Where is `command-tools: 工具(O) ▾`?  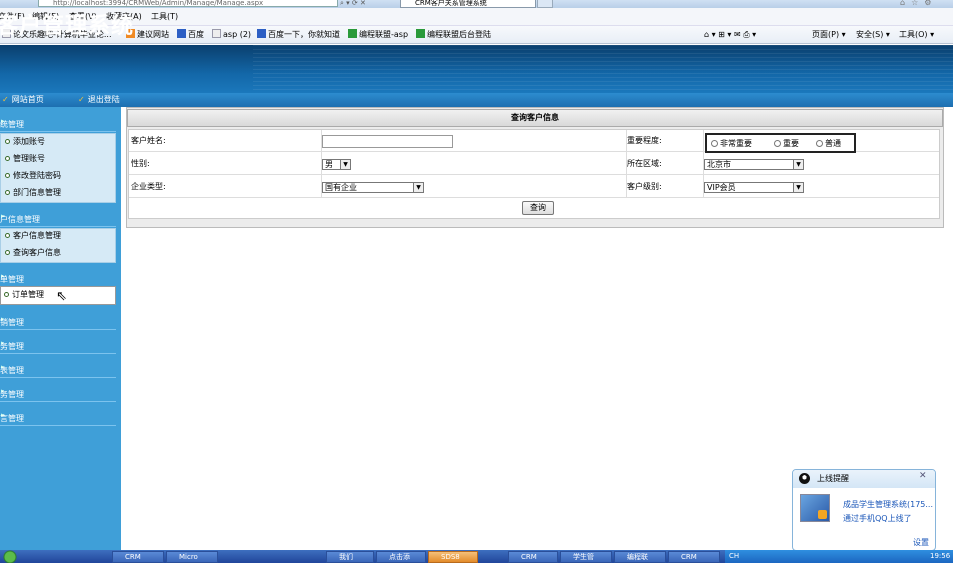
command-tools: 工具(O) ▾ is located at coordinates (916, 35).